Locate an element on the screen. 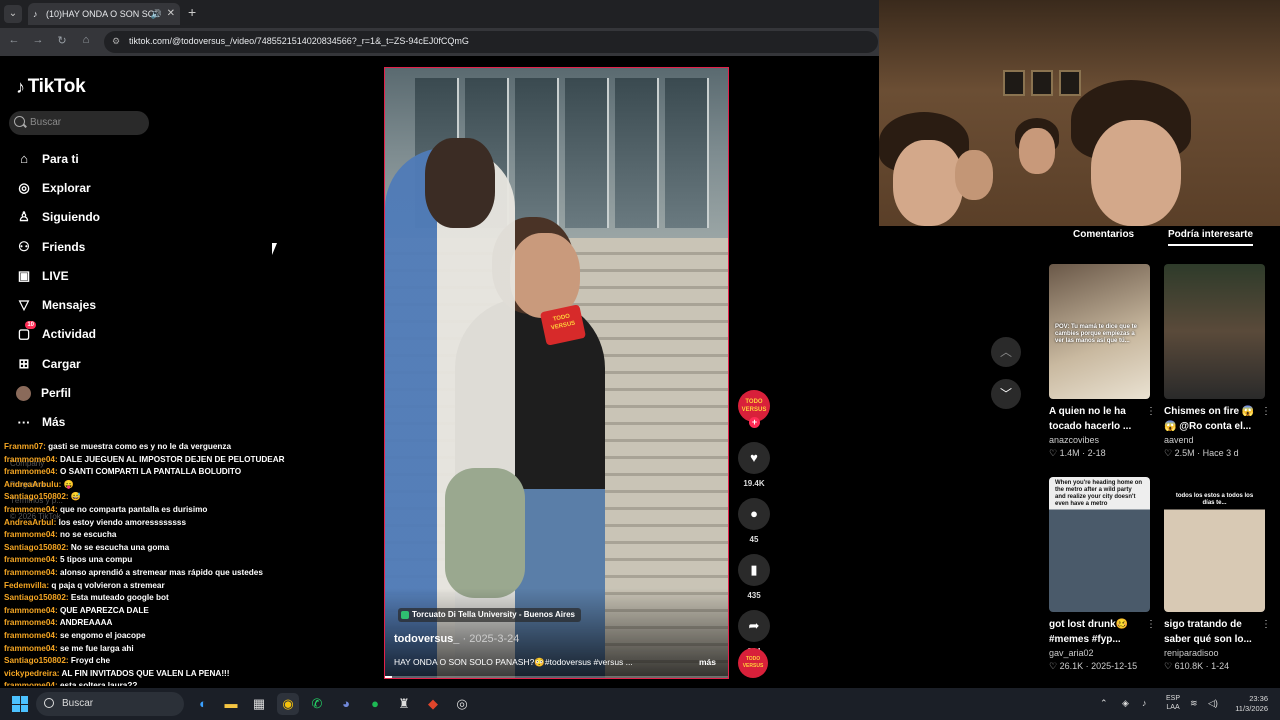 The image size is (1280, 720). chat-text: se me fue larga ahi is located at coordinates (96, 648).